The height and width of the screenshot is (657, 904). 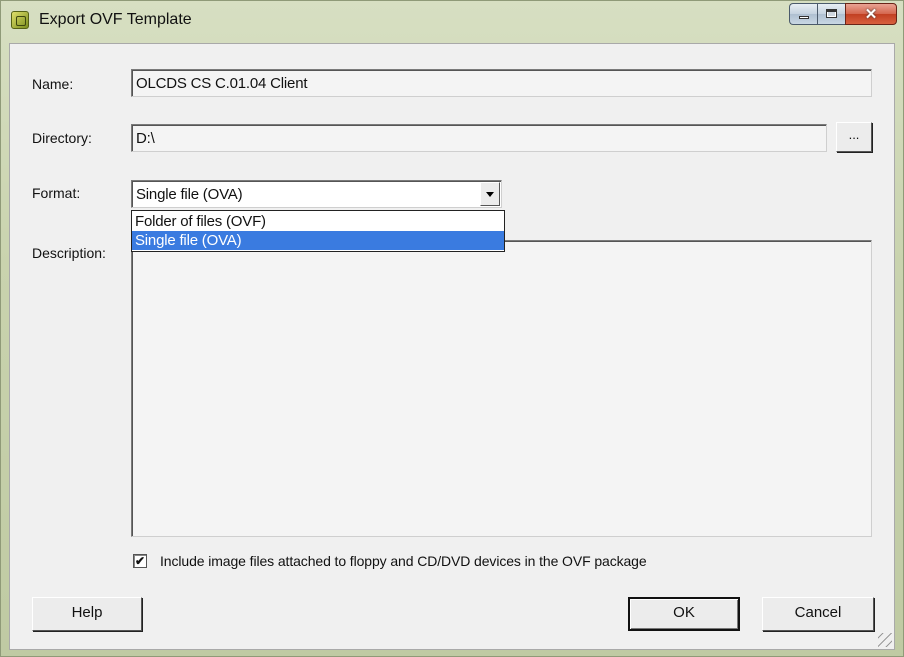 I want to click on minimize-button, so click(x=803, y=14).